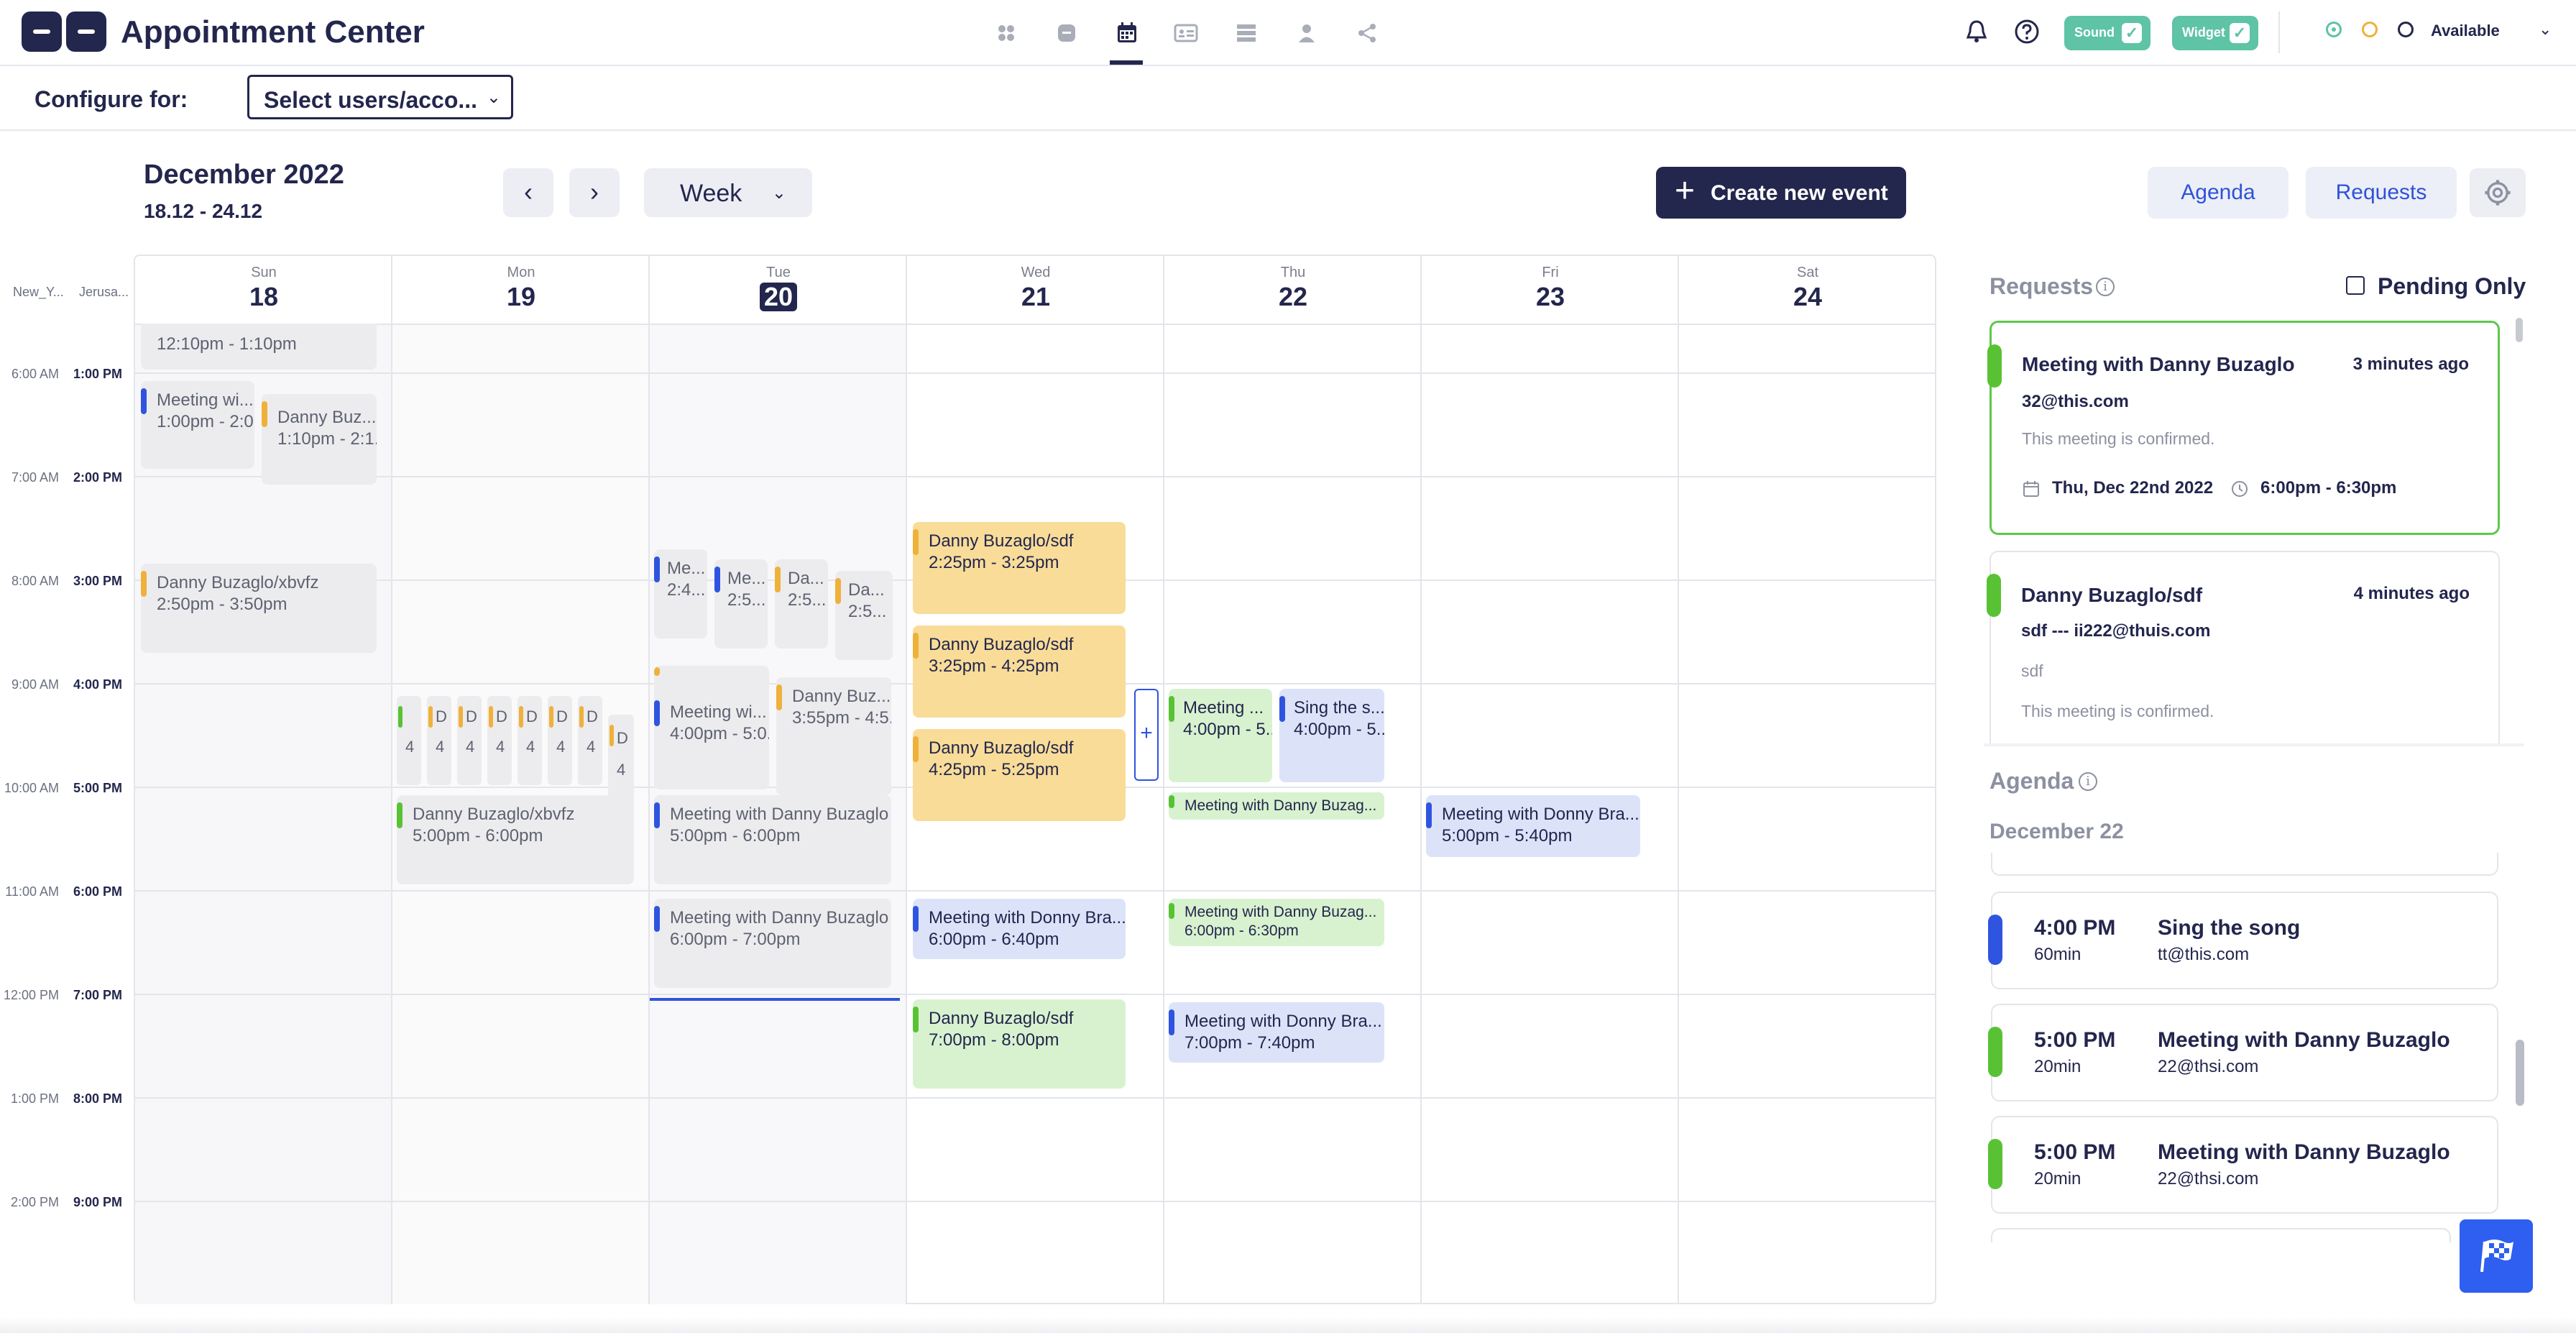 The height and width of the screenshot is (1333, 2576). What do you see at coordinates (1293, 273) in the screenshot?
I see `day-name: Thu` at bounding box center [1293, 273].